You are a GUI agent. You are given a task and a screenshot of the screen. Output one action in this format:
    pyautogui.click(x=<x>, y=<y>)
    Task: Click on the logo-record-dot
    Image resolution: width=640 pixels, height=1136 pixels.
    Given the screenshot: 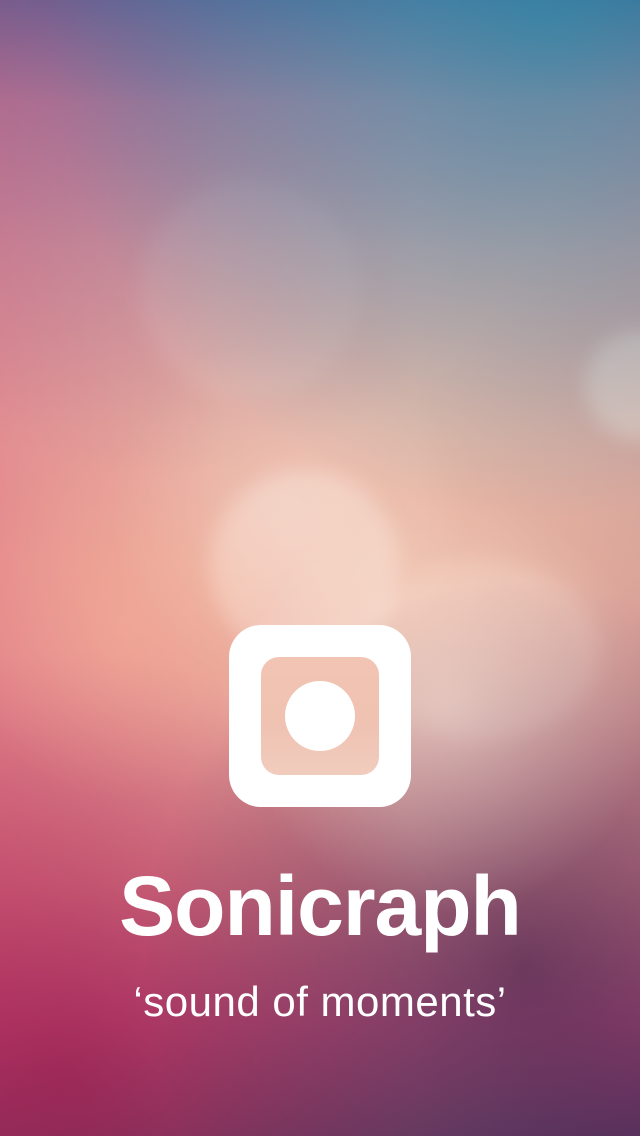 What is the action you would take?
    pyautogui.click(x=320, y=716)
    